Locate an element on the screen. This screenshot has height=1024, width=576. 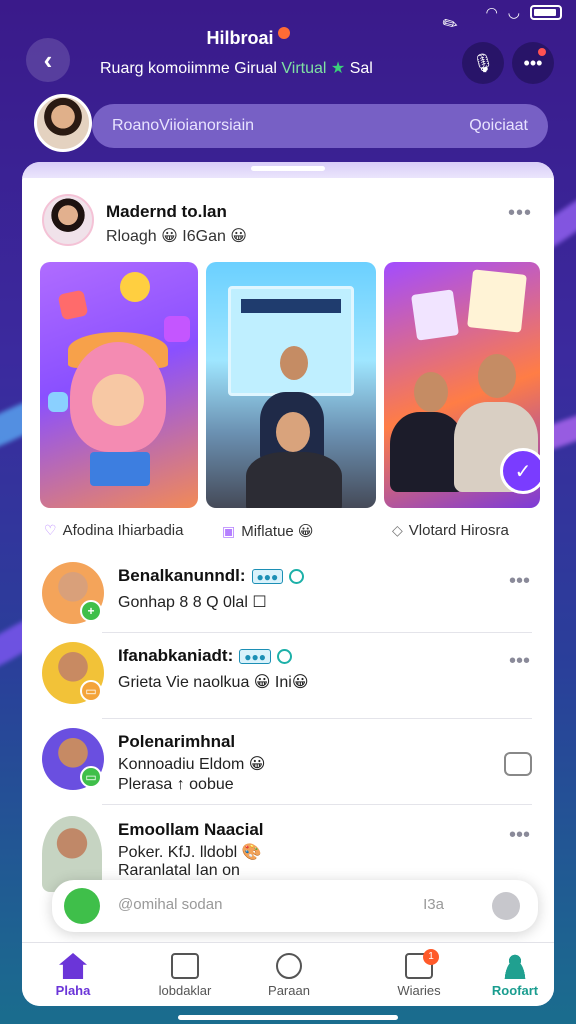
calendar-icon: ▣ is located at coordinates (229, 530).